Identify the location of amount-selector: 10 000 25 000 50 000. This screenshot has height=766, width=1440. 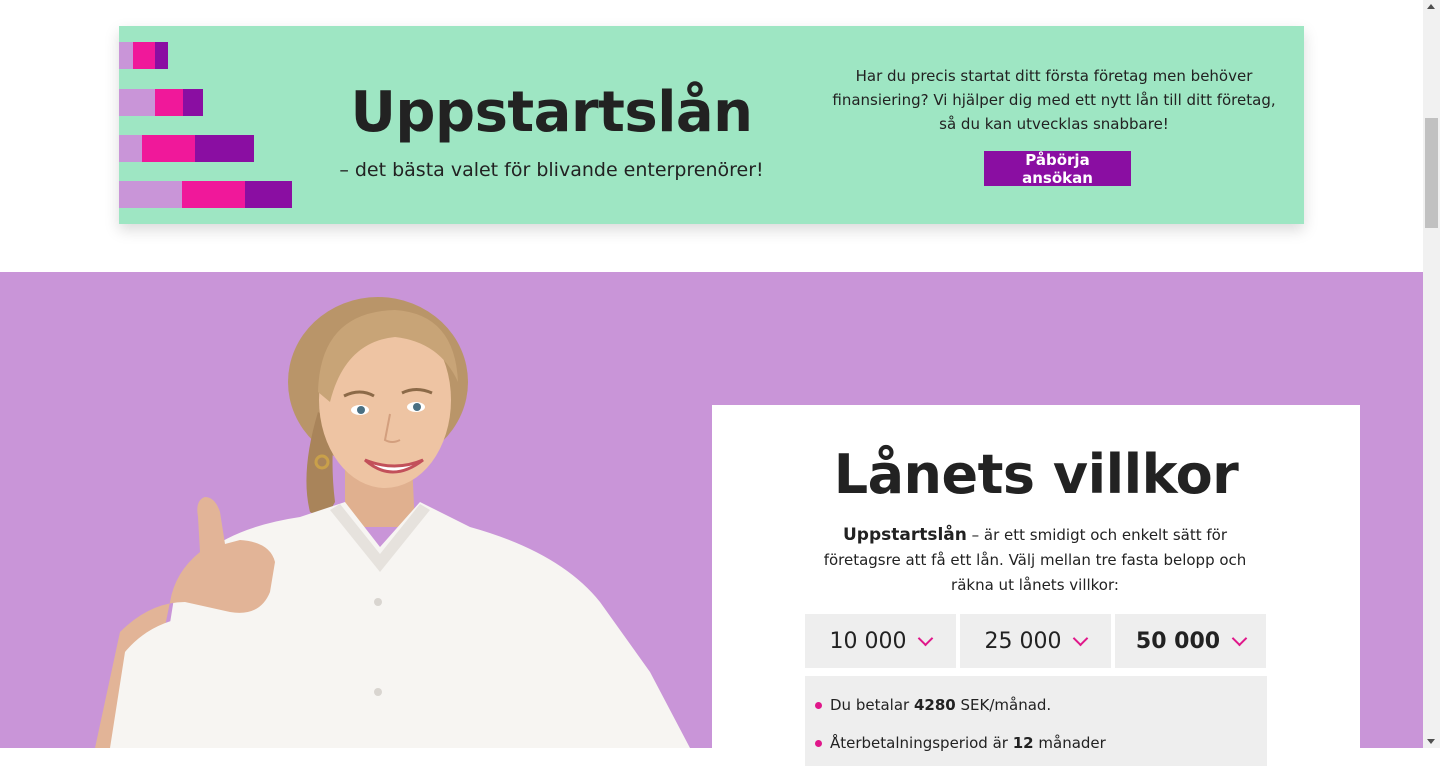
(1035, 641).